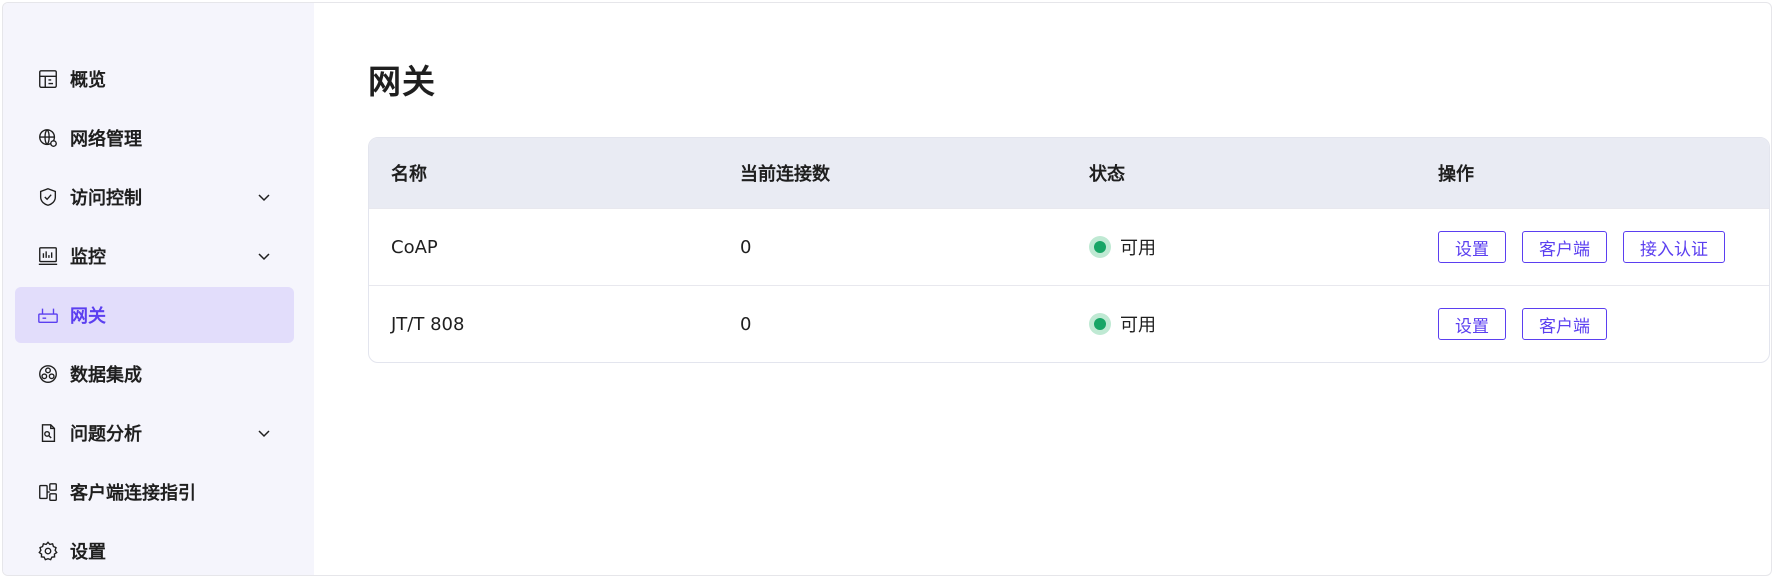 This screenshot has width=1776, height=580. Describe the element at coordinates (48, 315) in the screenshot. I see `gateway-icon` at that location.